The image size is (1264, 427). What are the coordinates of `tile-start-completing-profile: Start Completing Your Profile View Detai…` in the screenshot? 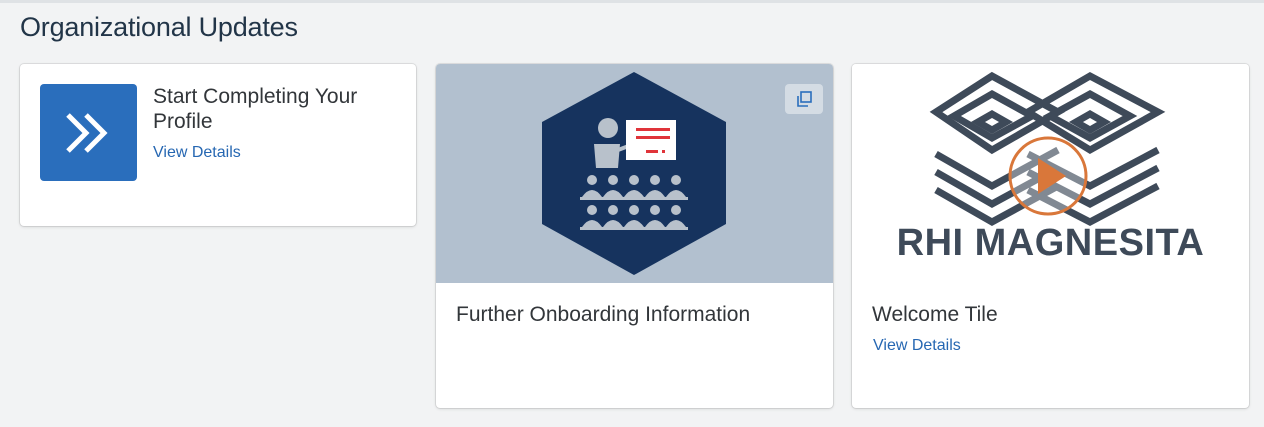 It's located at (218, 145).